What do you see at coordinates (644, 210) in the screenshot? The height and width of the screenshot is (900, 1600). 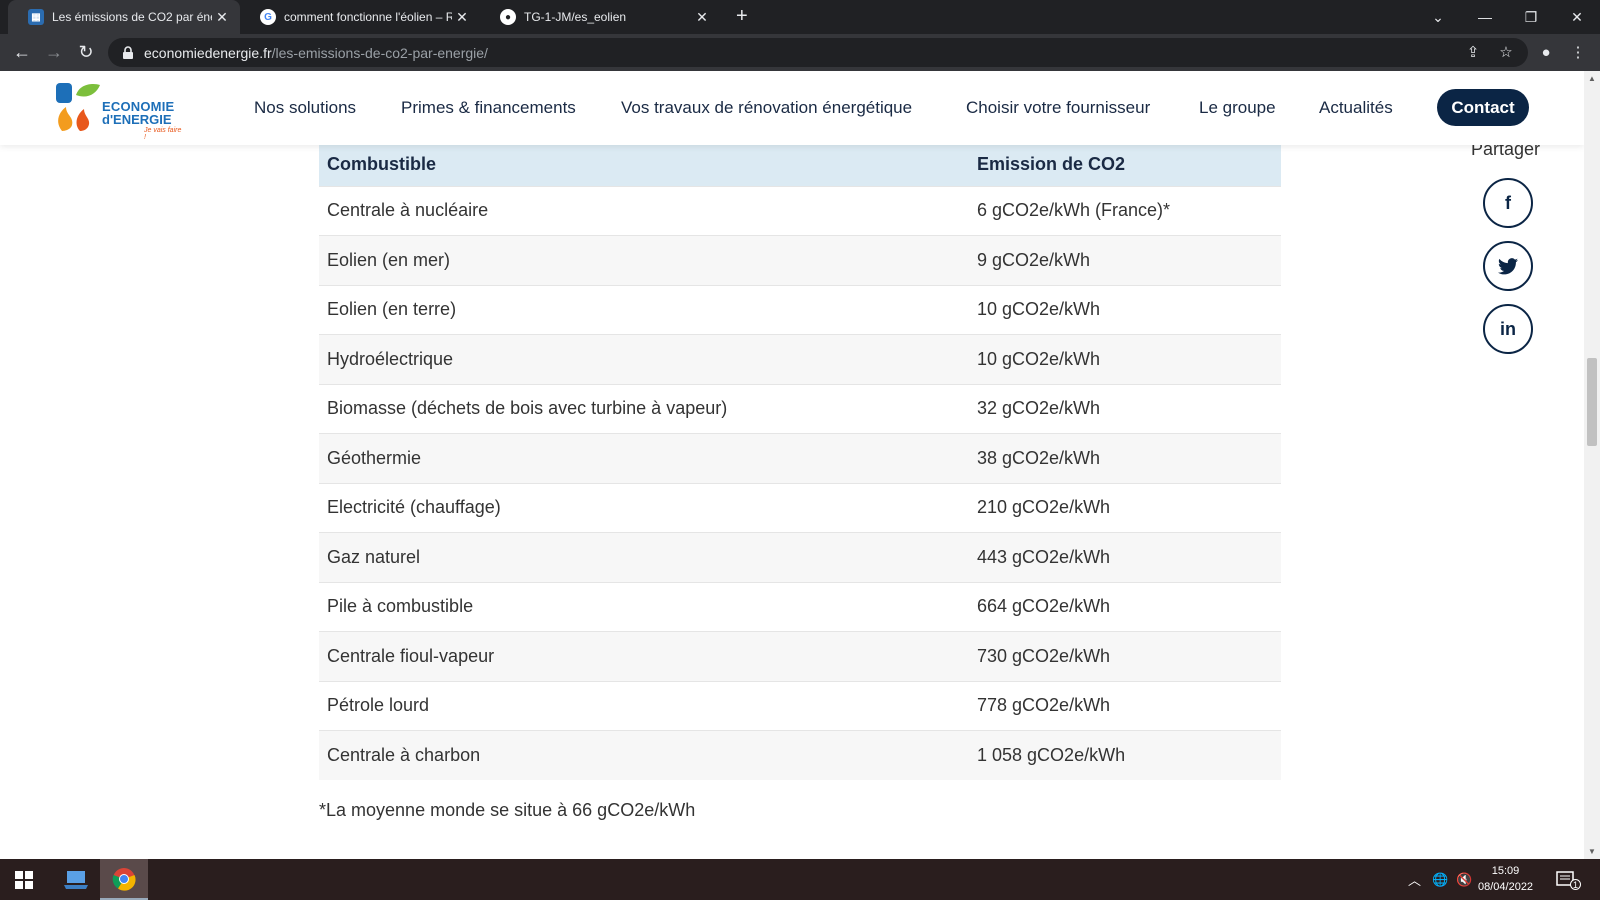 I see `fuel-cell: Centrale à nucléaire` at bounding box center [644, 210].